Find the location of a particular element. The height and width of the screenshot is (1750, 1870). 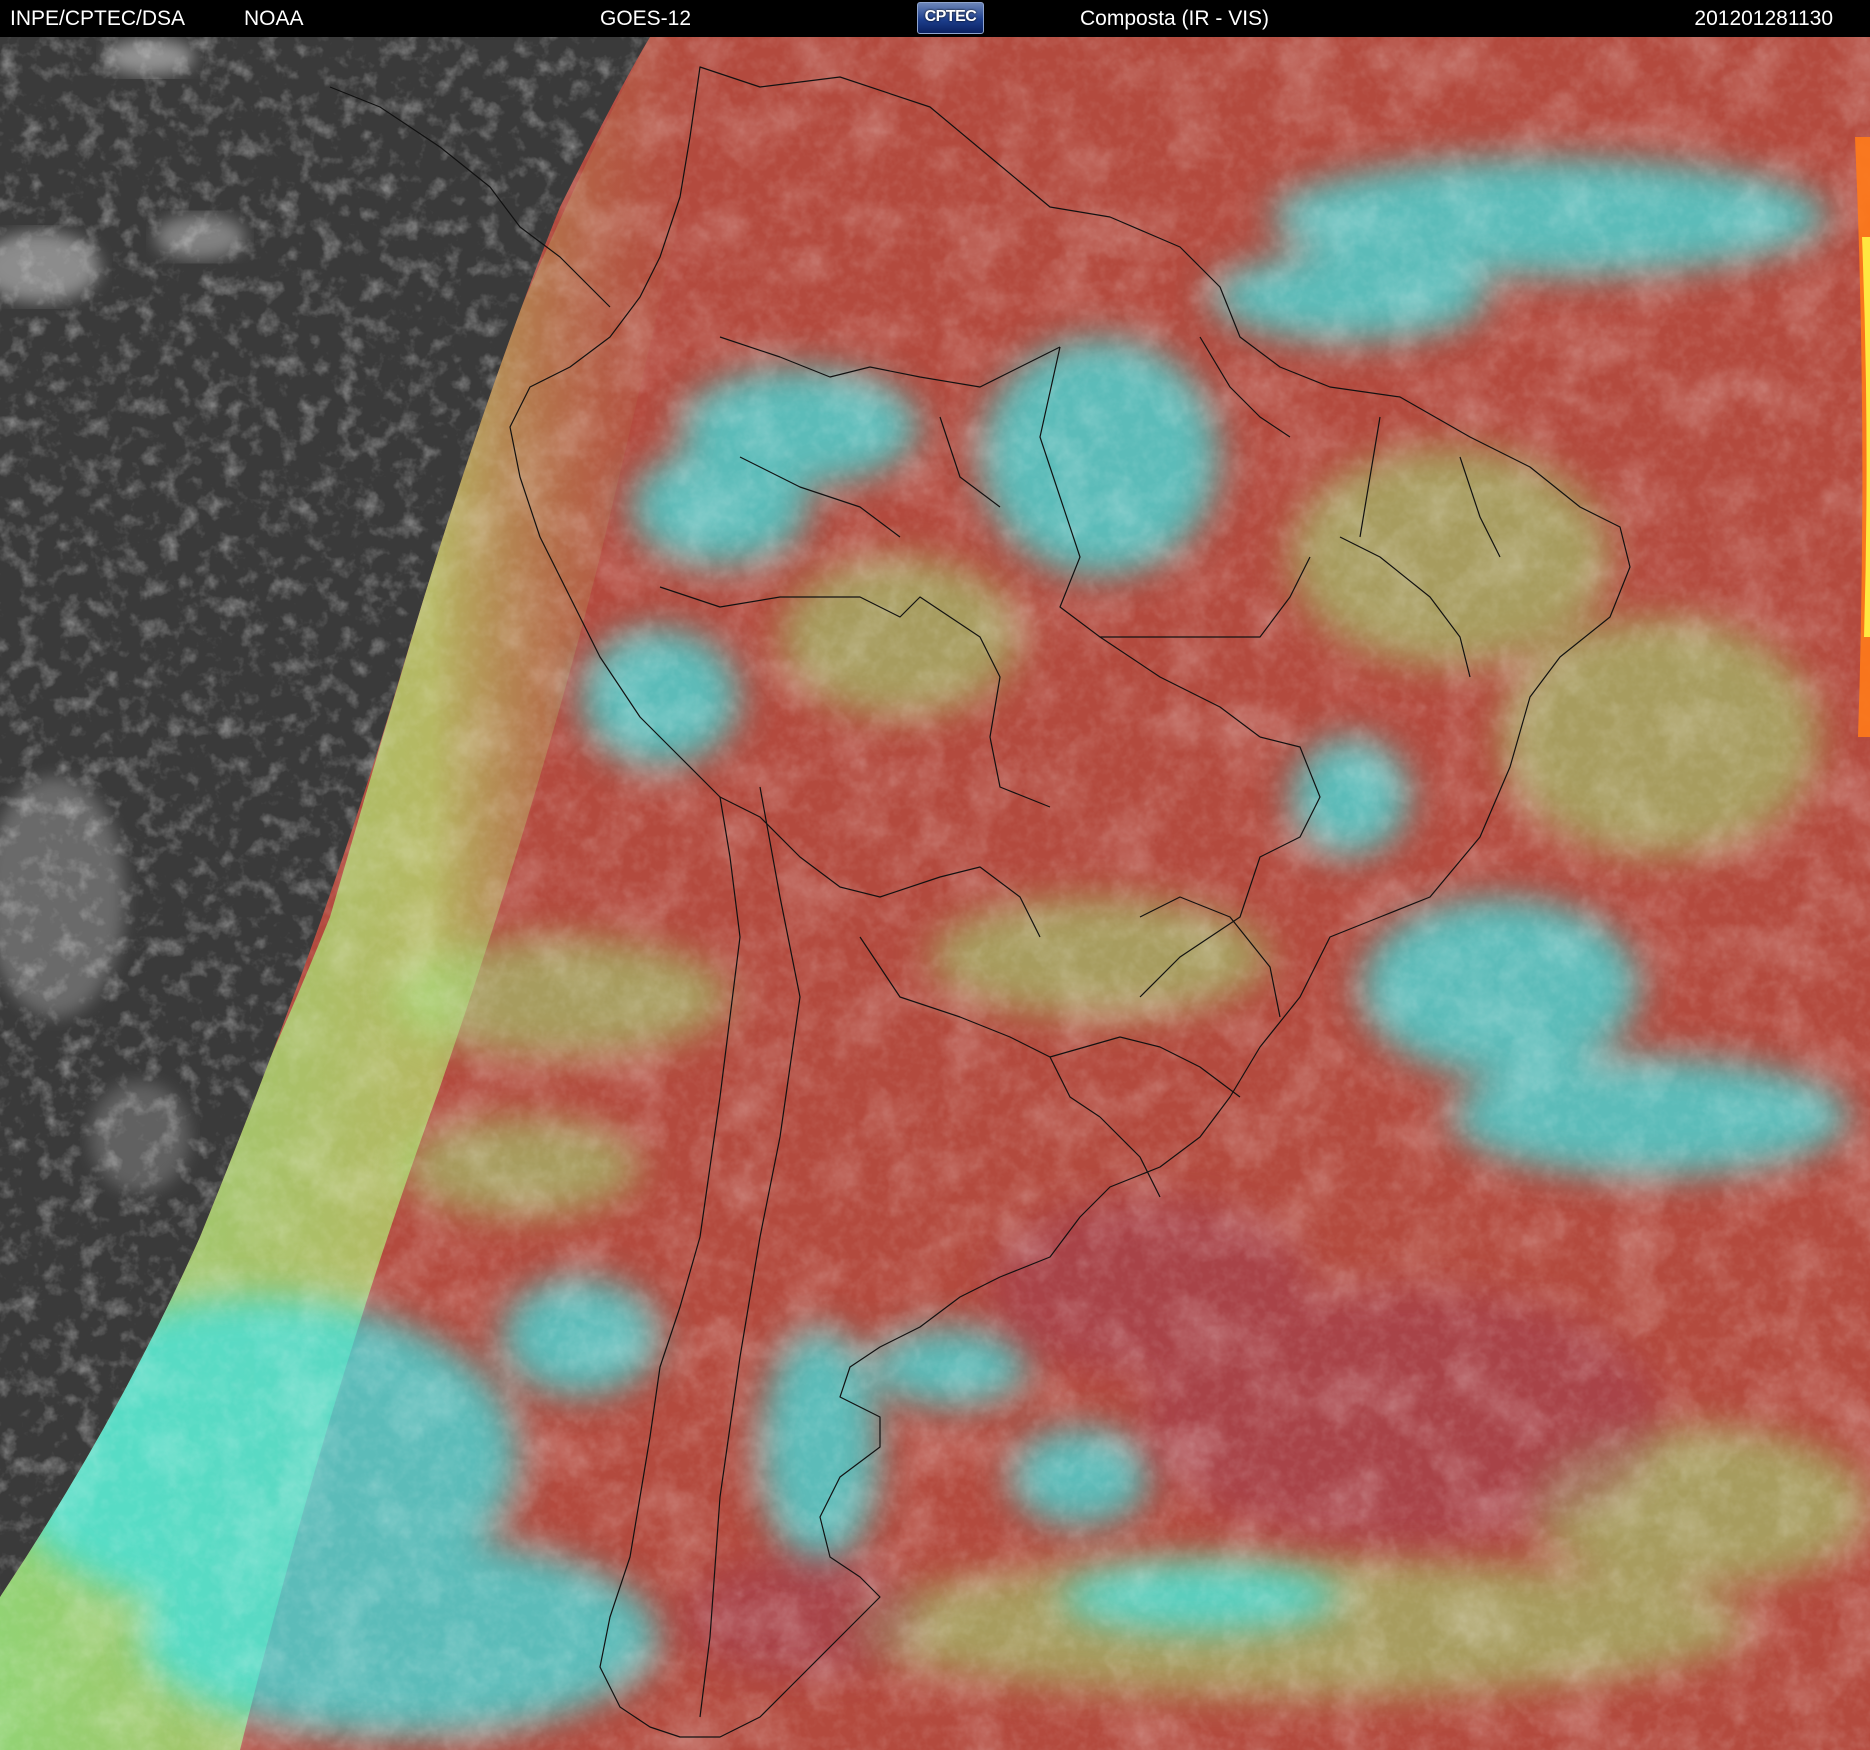

cptec-logo-text: CPTEC is located at coordinates (950, 16).